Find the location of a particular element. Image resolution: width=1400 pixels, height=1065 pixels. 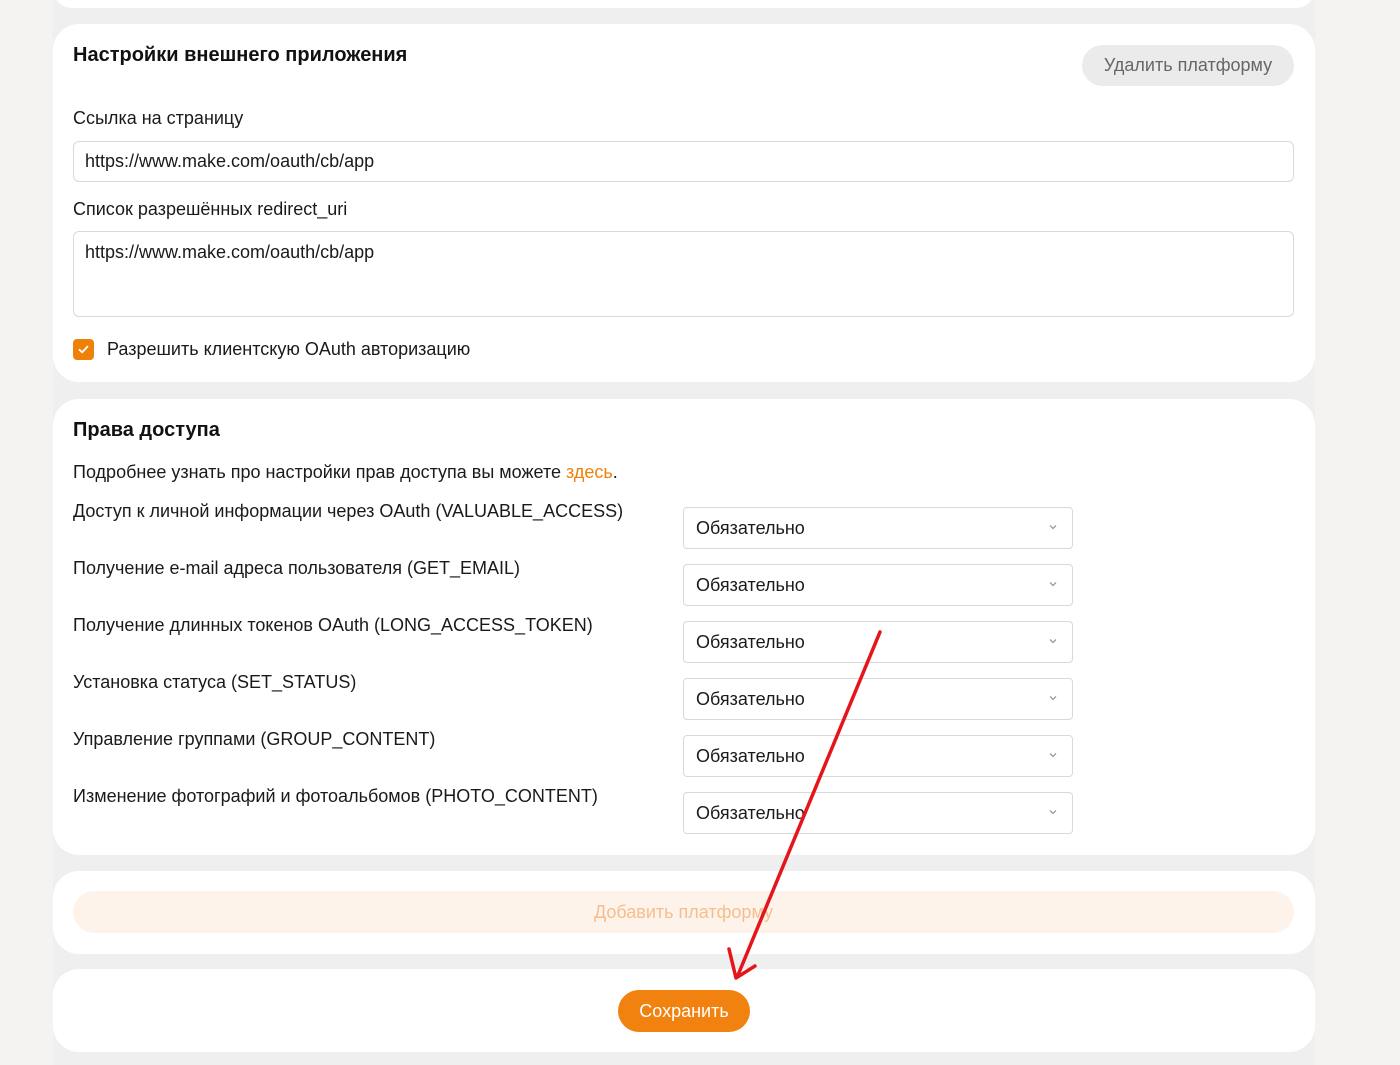

redirect-uri-label: Список разрешённых redirect_uri is located at coordinates (210, 209).